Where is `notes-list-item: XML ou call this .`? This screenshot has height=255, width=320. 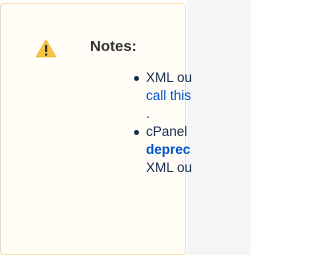
notes-list-item: XML ou call this . is located at coordinates (192, 96).